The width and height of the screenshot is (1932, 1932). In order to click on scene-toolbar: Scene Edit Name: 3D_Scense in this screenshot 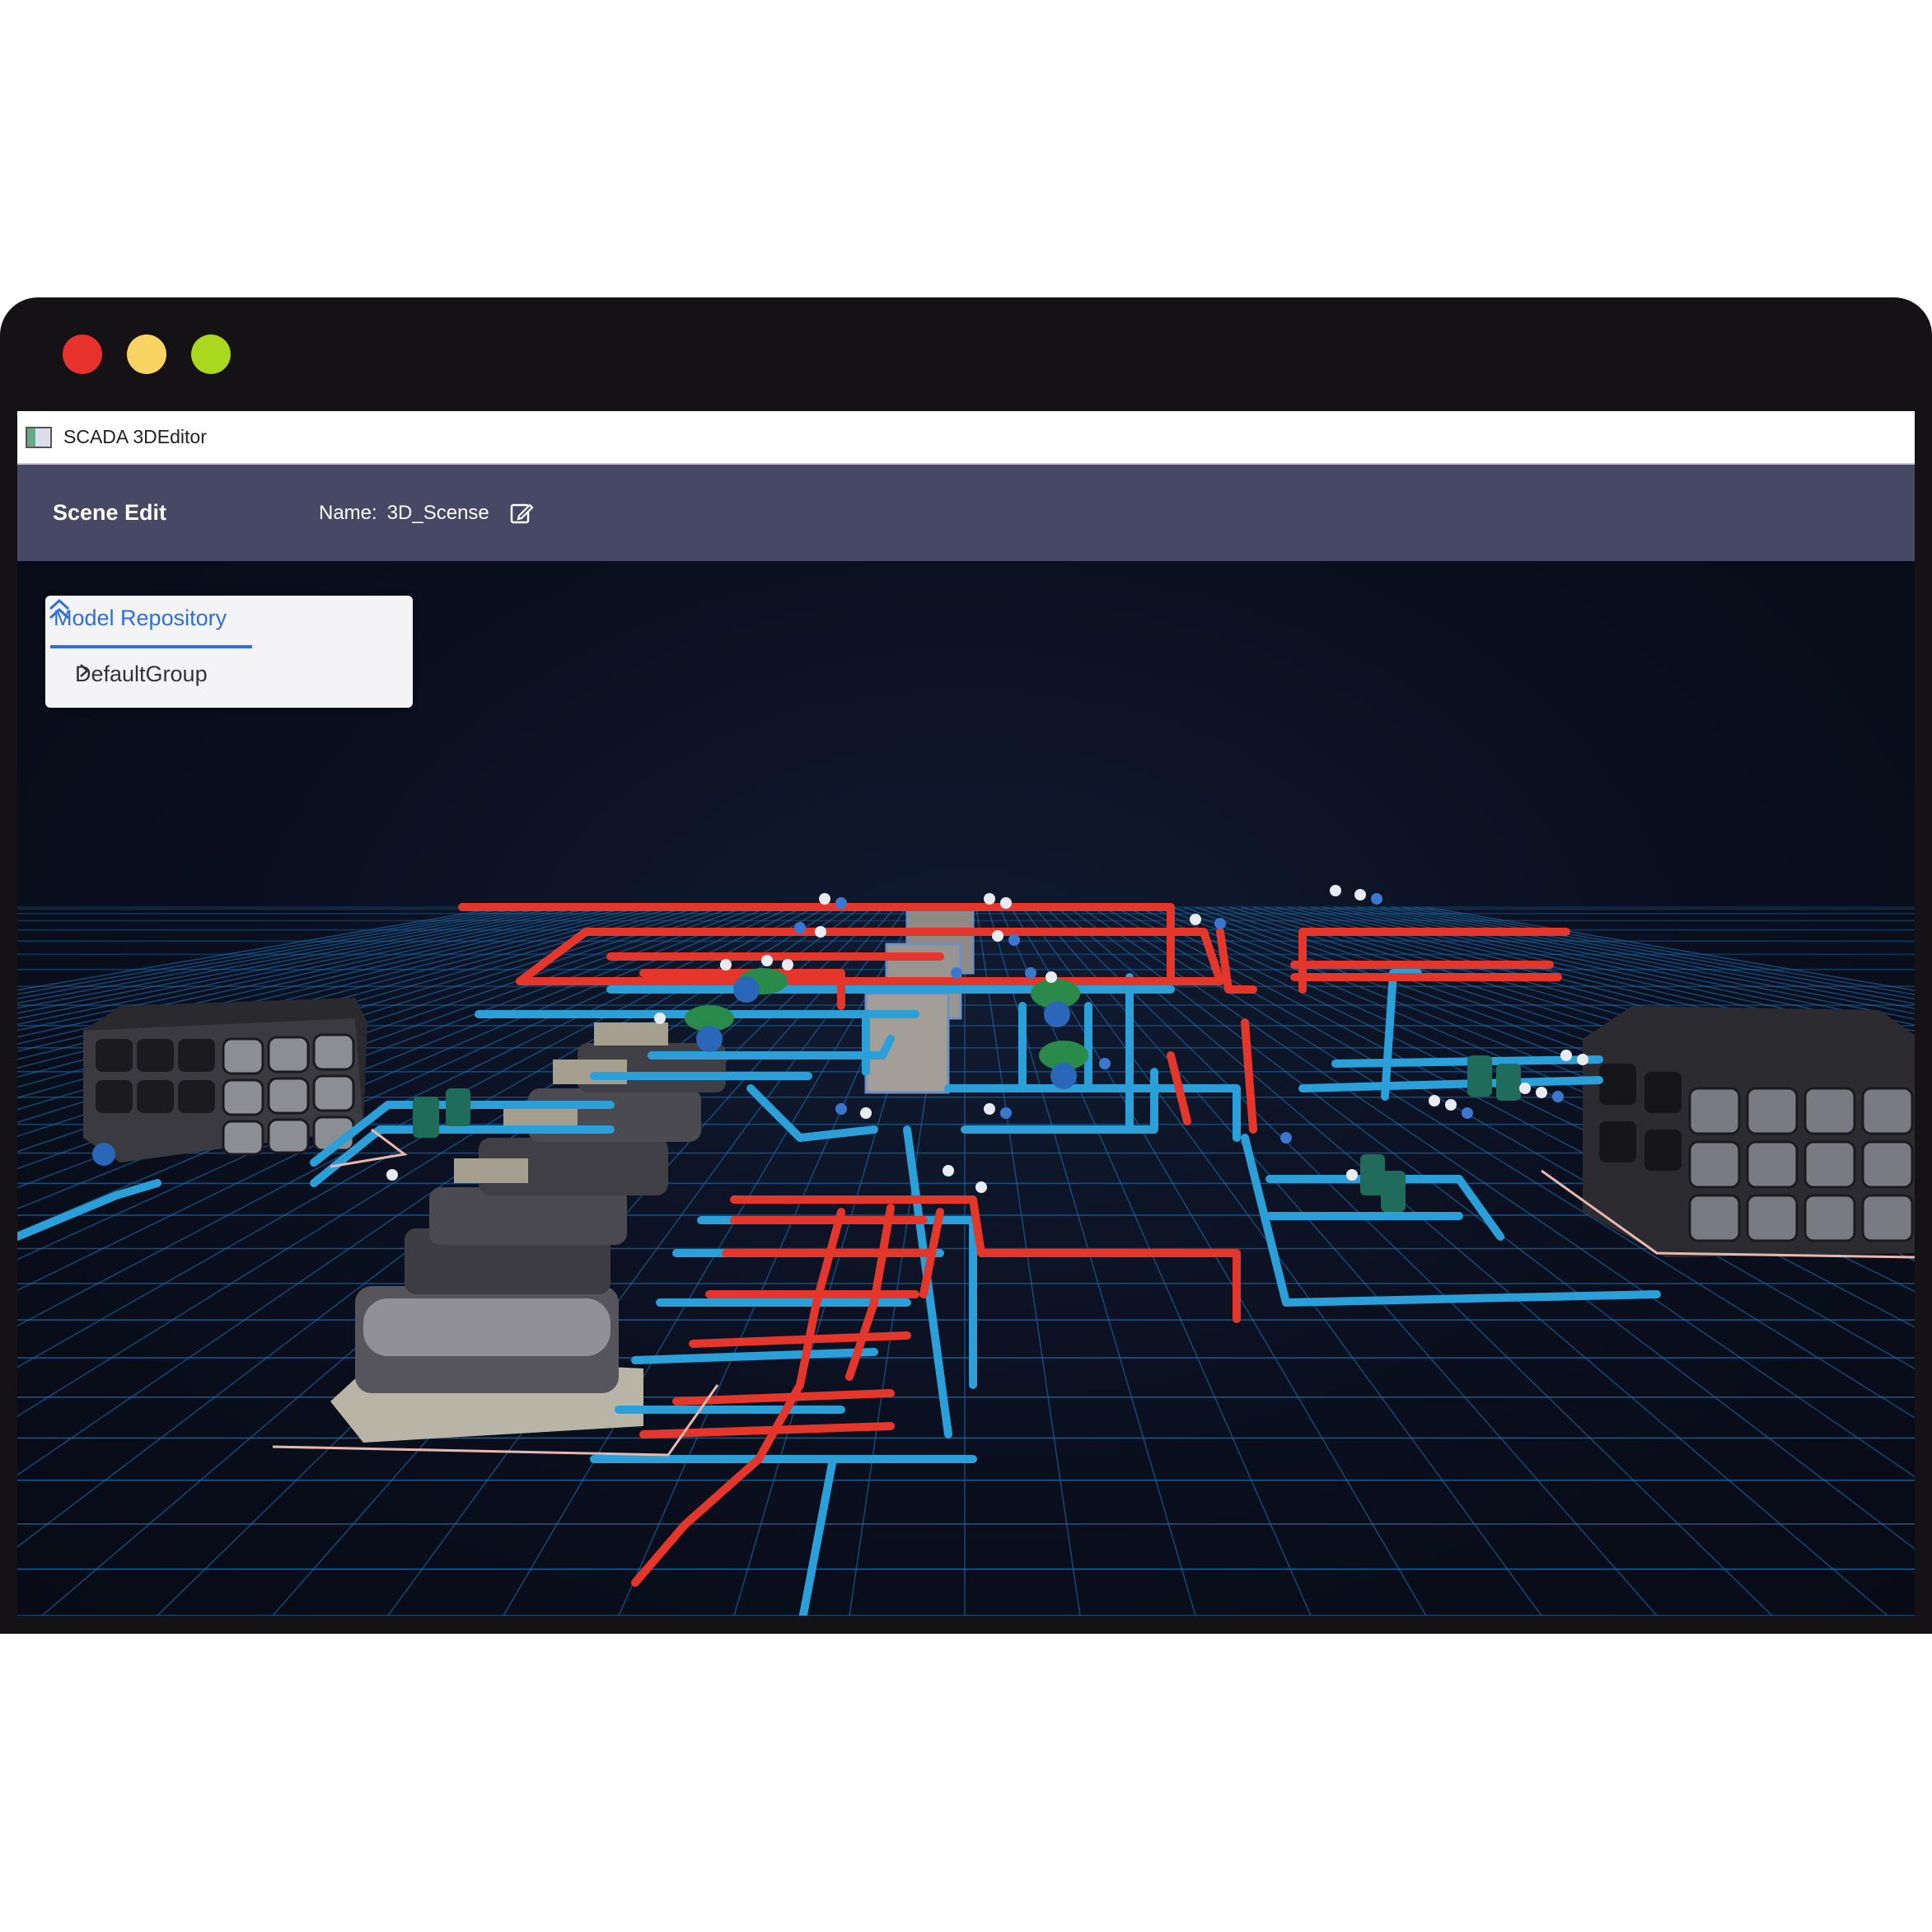, I will do `click(966, 513)`.